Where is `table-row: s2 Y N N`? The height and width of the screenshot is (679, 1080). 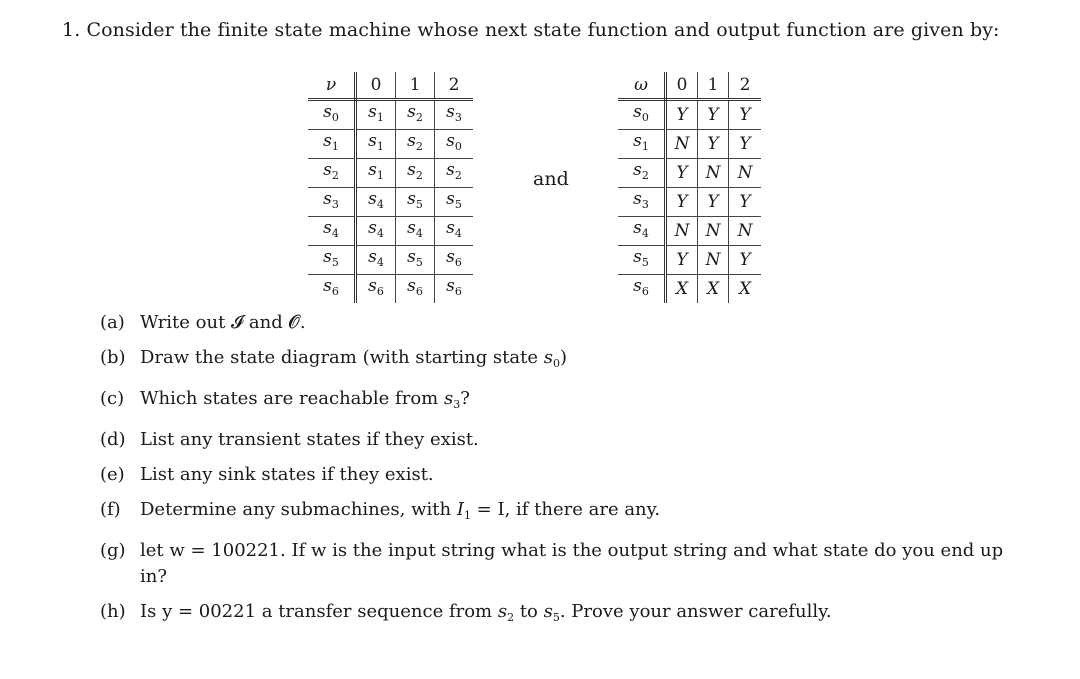 table-row: s2 Y N N is located at coordinates (689, 173).